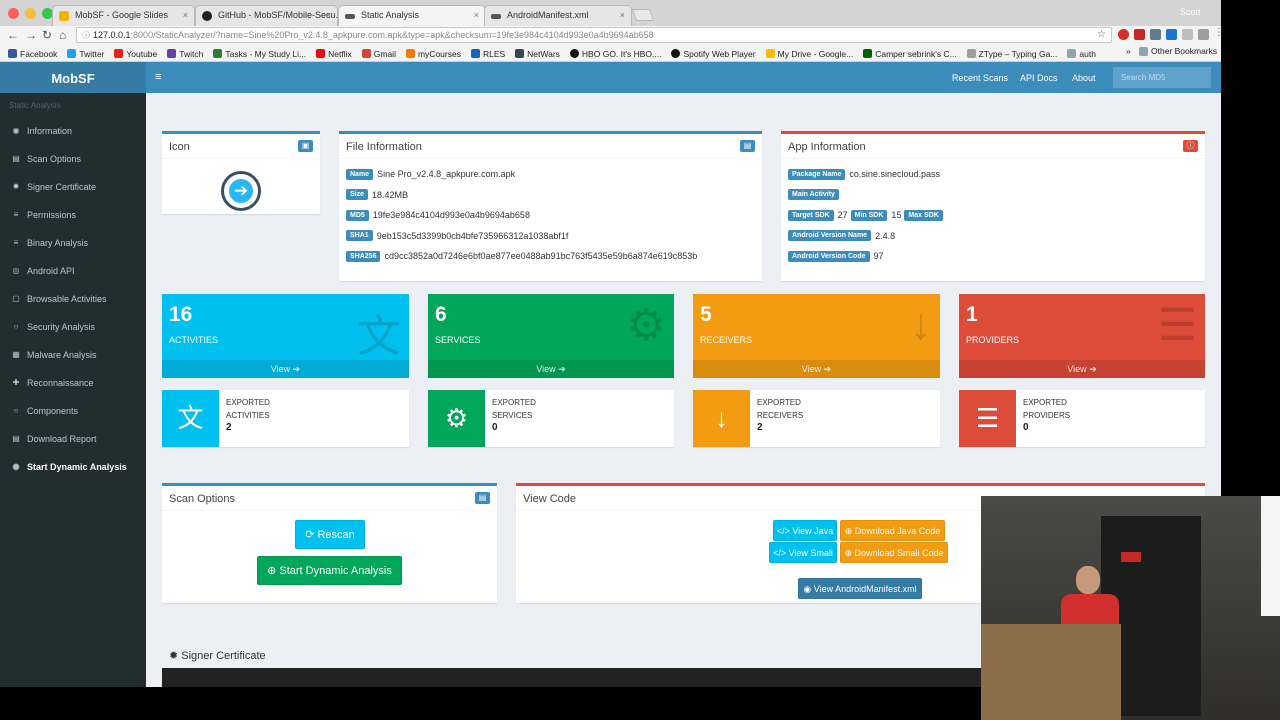 The width and height of the screenshot is (1280, 720). I want to click on bookmark-twitch: Twitch, so click(185, 53).